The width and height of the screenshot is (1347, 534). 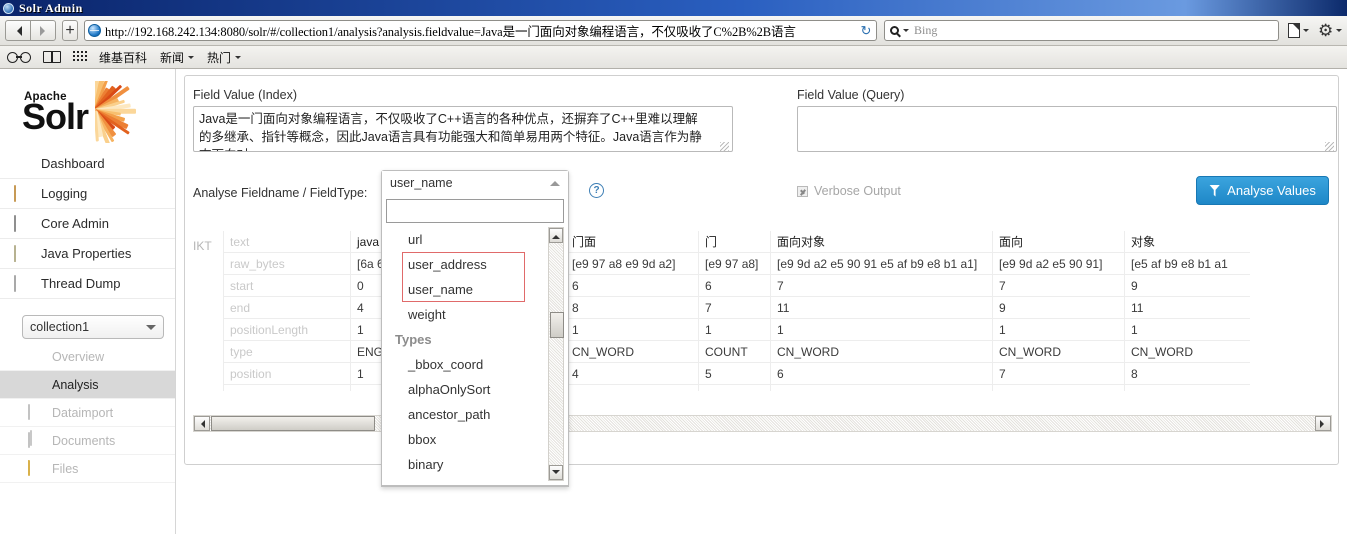 I want to click on dropdown-option: ancestor_path, so click(x=466, y=414).